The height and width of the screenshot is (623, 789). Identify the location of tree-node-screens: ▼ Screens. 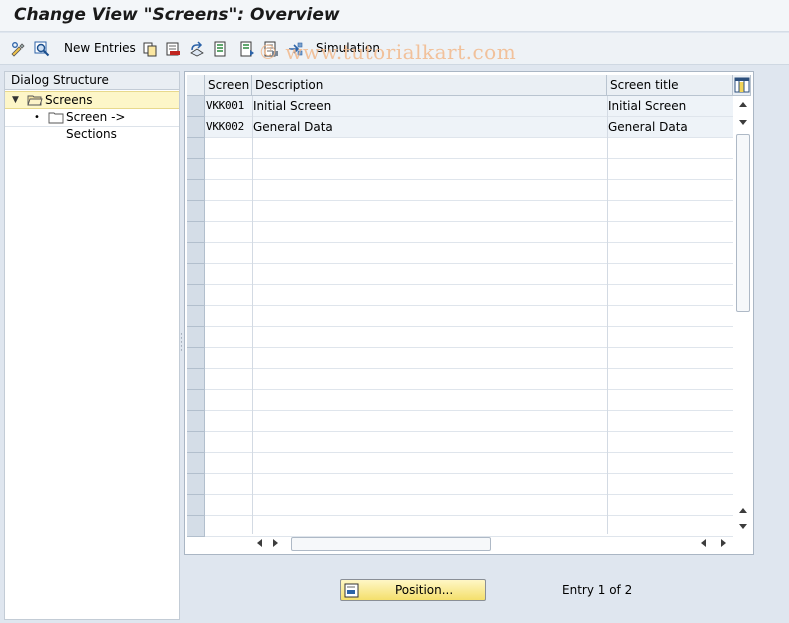
(92, 100).